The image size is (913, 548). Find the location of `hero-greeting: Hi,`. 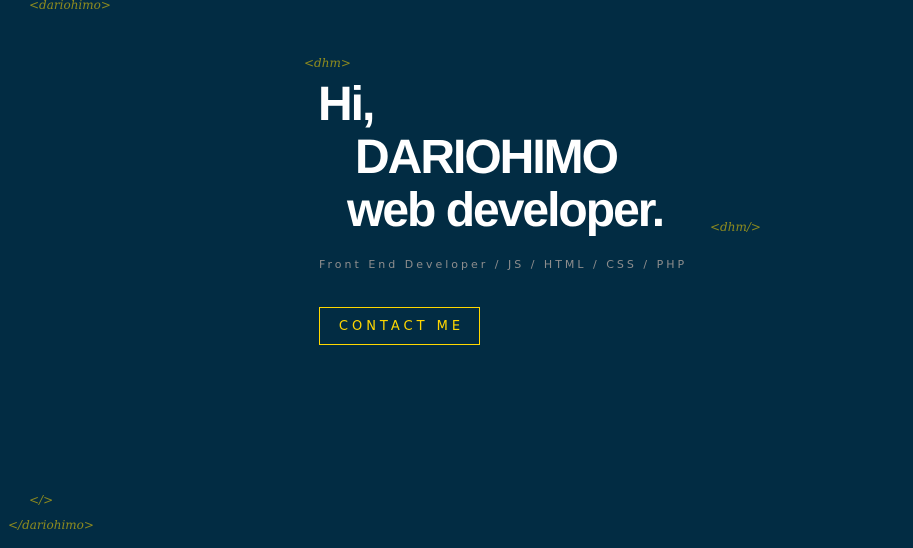

hero-greeting: Hi, is located at coordinates (346, 104).